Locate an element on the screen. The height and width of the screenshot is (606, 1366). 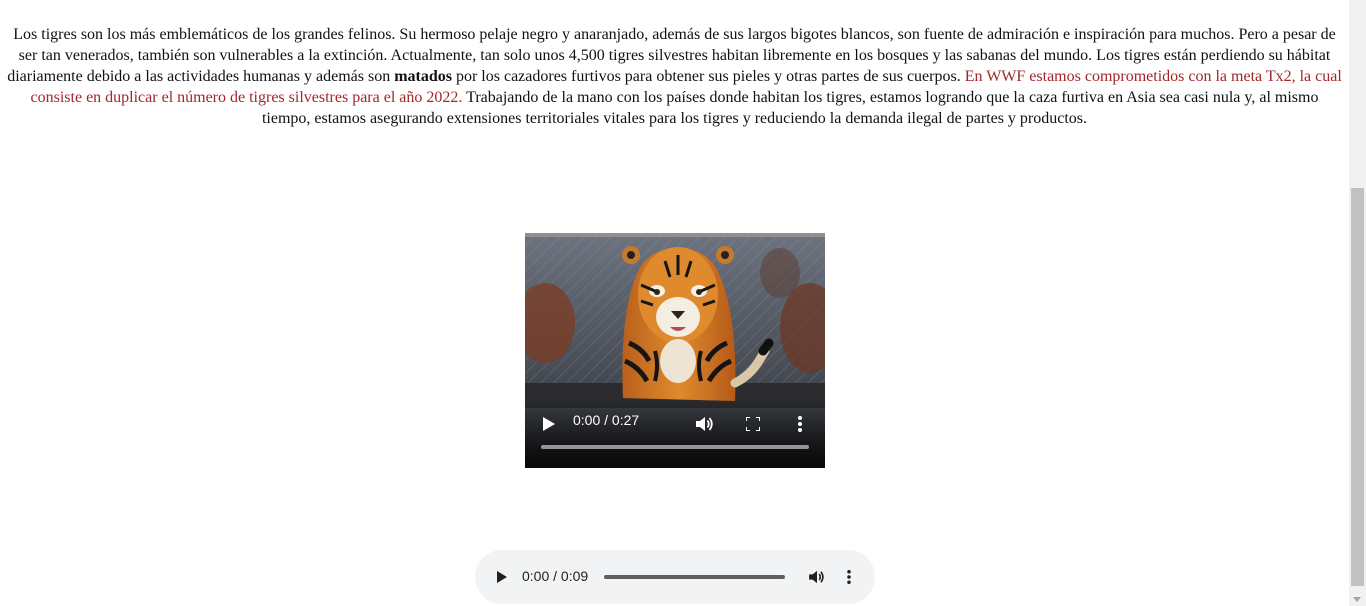
audio-player: 0:00 / 0:09 is located at coordinates (675, 577).